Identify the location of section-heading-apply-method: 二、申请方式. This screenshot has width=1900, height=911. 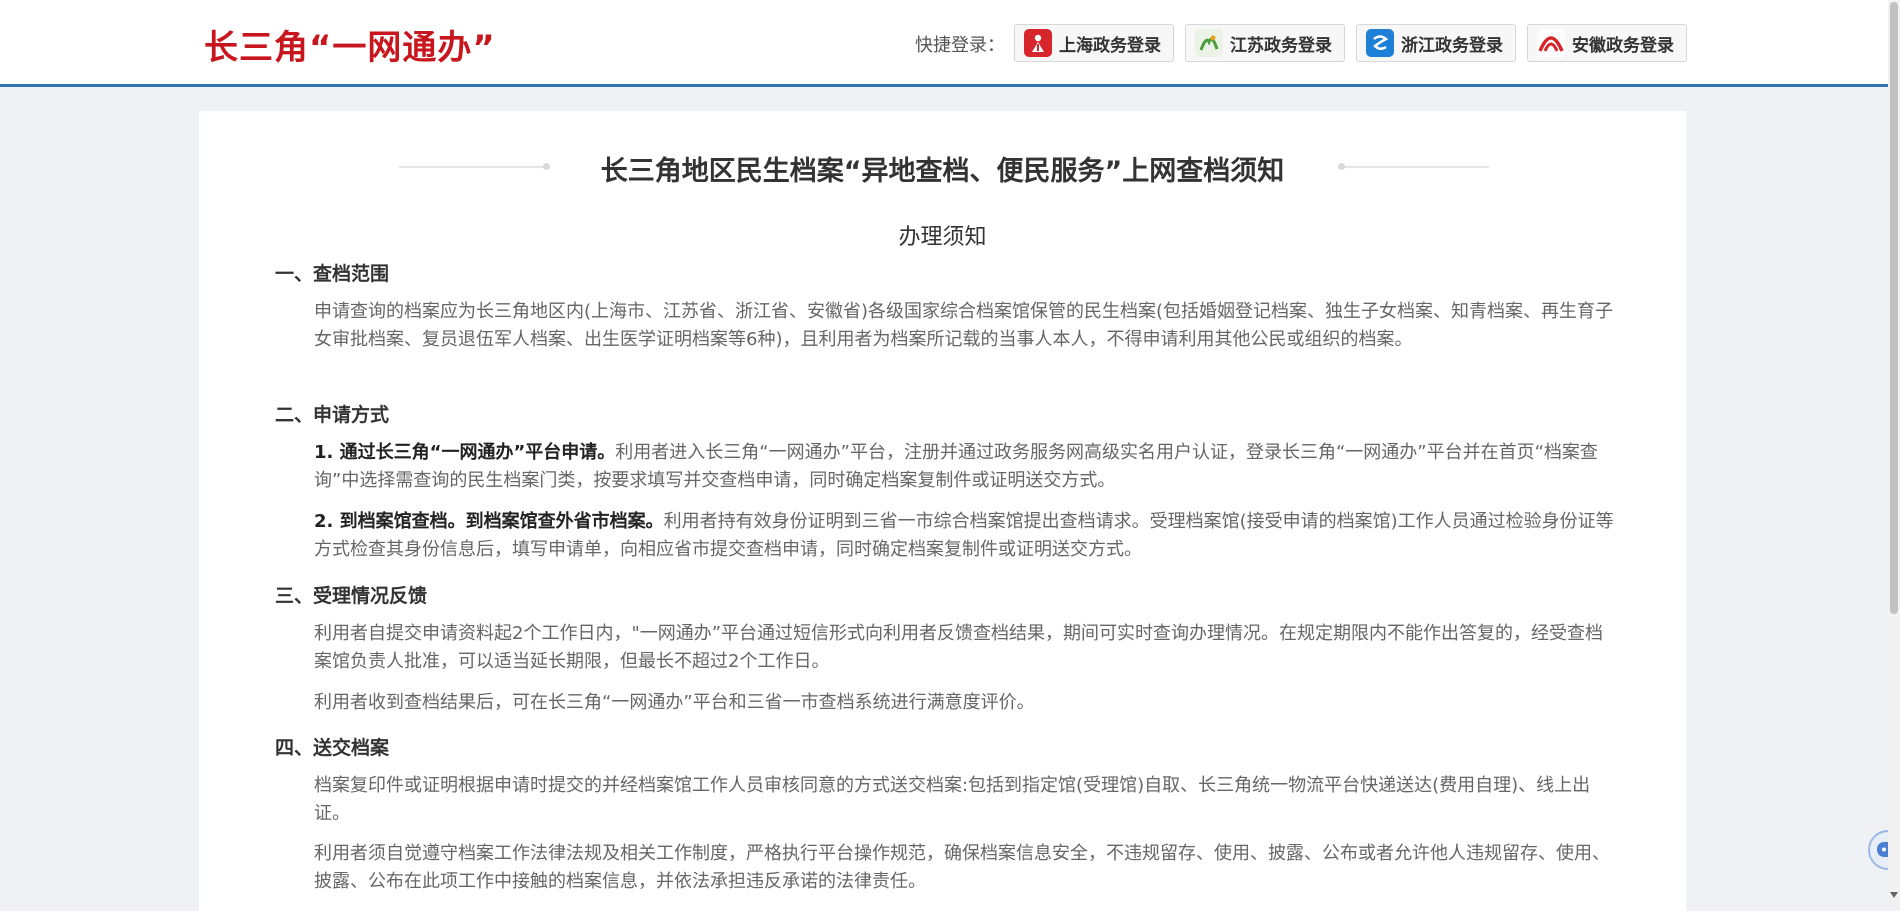
(332, 415).